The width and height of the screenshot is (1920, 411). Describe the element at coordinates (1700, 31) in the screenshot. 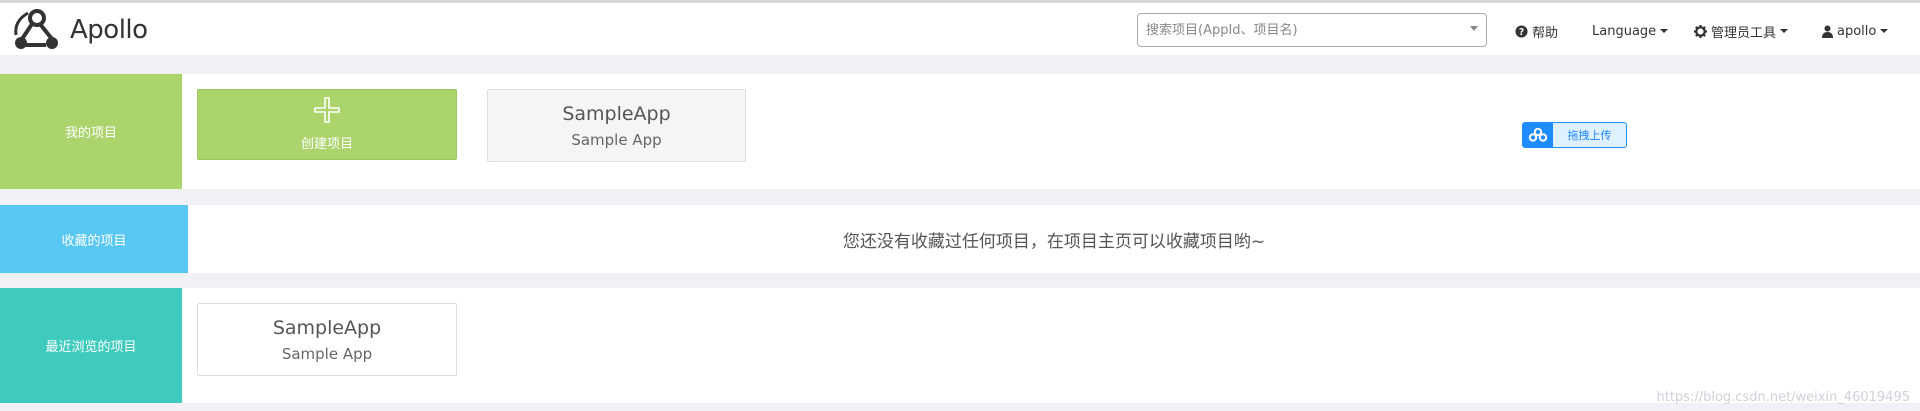

I see `gear-icon` at that location.